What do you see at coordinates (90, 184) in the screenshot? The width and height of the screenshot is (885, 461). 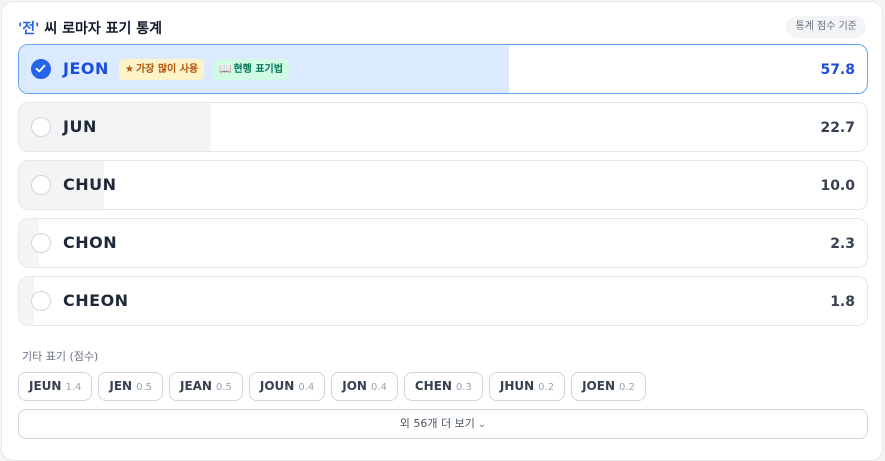 I see `option-label: CHUN` at bounding box center [90, 184].